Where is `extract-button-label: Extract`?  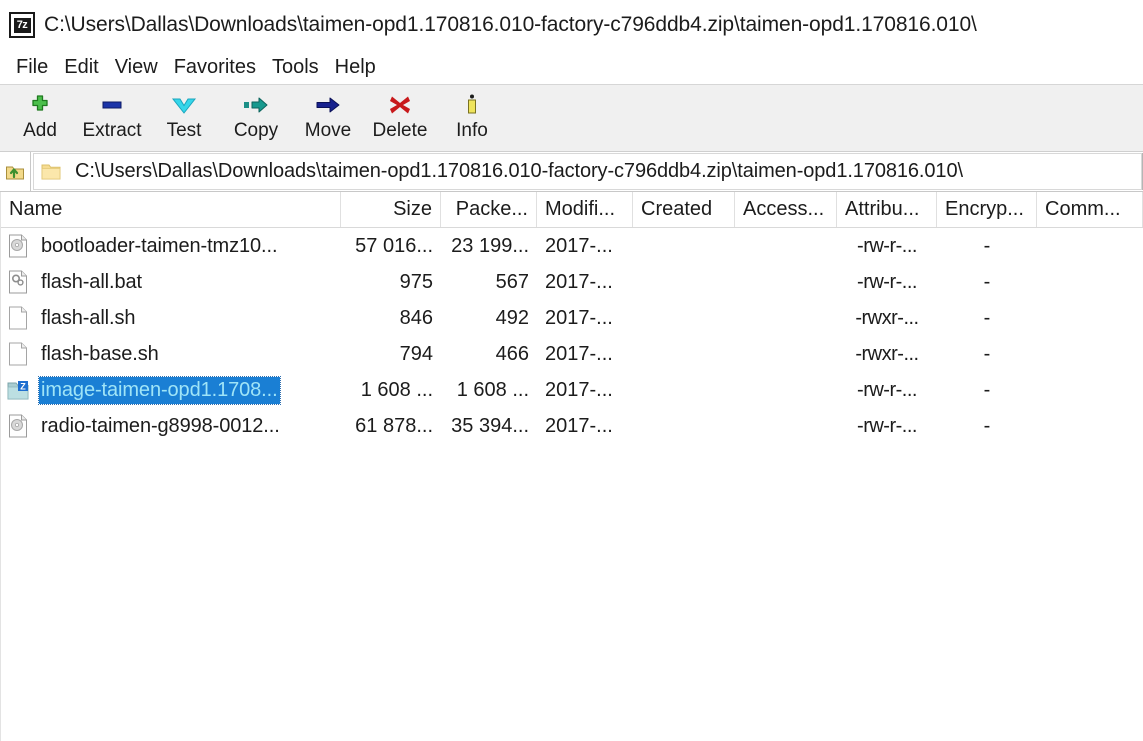 extract-button-label: Extract is located at coordinates (112, 130).